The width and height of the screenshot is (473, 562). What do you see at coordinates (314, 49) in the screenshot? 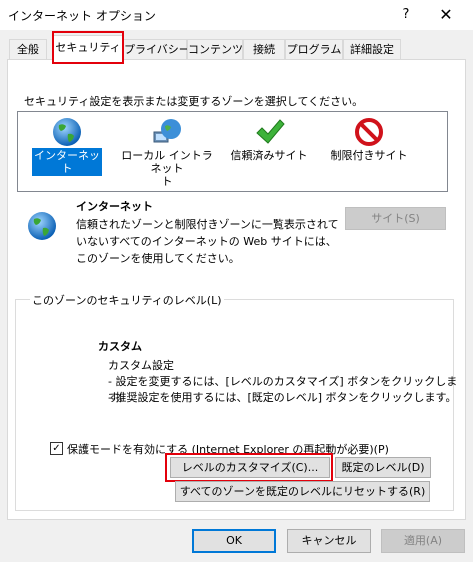
I see `tab-programs: プログラム` at bounding box center [314, 49].